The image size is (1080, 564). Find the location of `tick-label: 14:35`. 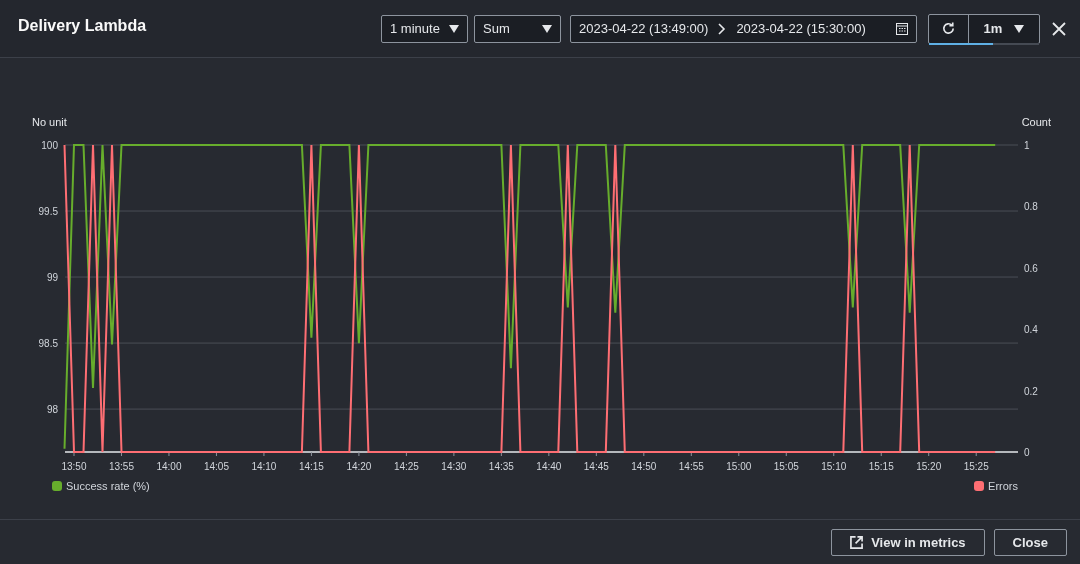

tick-label: 14:35 is located at coordinates (501, 466).